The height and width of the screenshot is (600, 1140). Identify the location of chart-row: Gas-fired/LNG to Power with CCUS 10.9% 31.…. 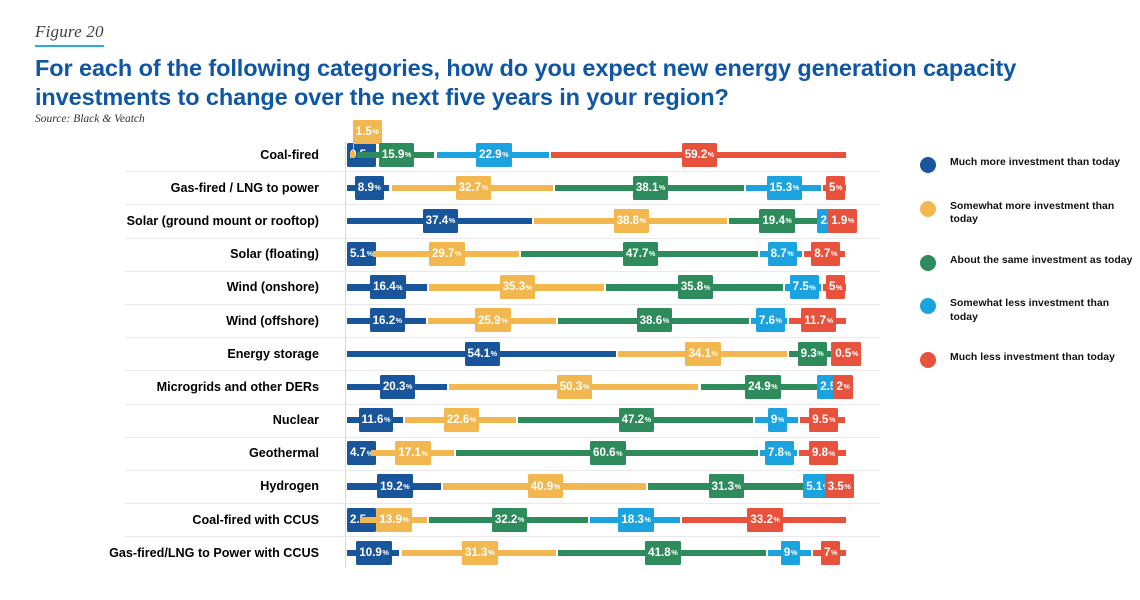
(440, 552).